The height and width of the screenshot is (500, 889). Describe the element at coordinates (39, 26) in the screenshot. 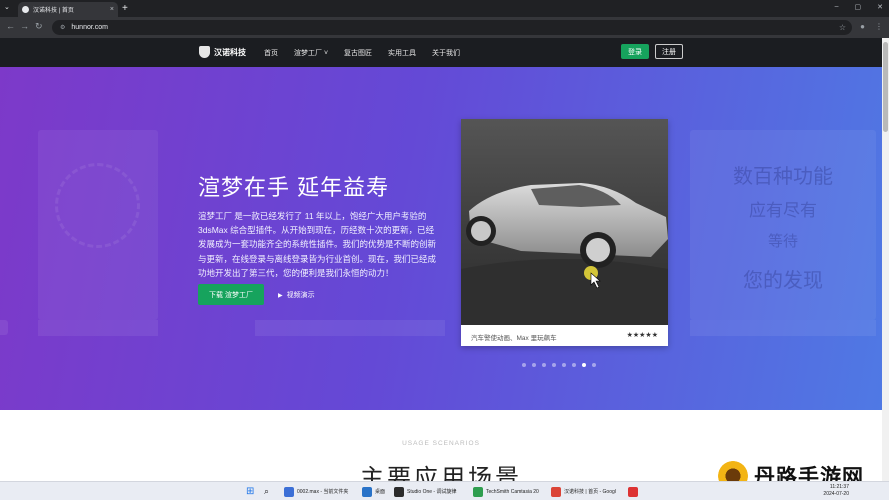

I see `reload-icon: ↻` at that location.